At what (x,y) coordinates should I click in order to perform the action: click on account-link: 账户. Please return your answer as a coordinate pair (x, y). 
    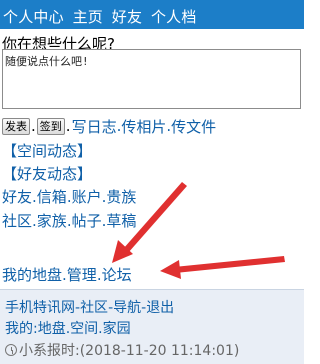
    Looking at the image, I should click on (87, 197).